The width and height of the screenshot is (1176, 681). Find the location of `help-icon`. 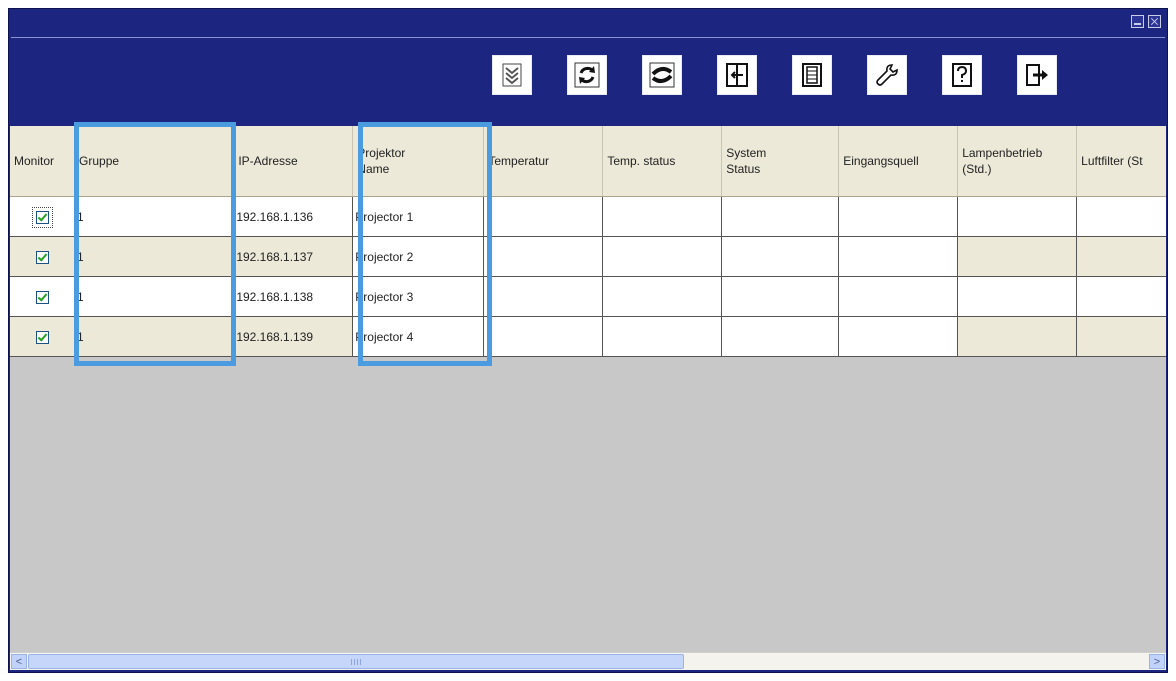

help-icon is located at coordinates (962, 75).